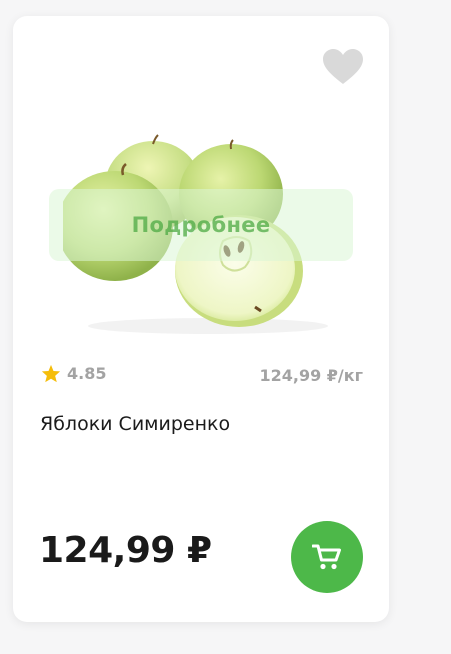 Image resolution: width=451 pixels, height=654 pixels. Describe the element at coordinates (51, 373) in the screenshot. I see `star-icon` at that location.